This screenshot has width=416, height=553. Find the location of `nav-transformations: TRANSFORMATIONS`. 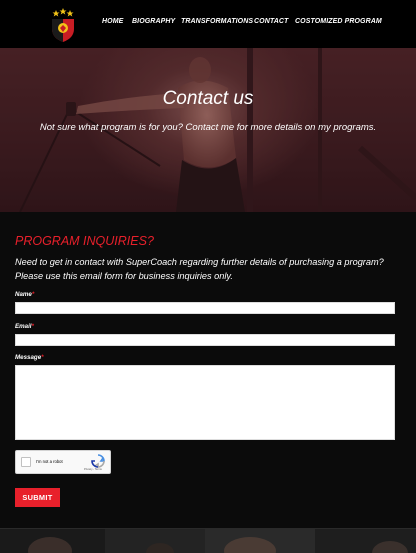

nav-transformations: TRANSFORMATIONS is located at coordinates (217, 21).